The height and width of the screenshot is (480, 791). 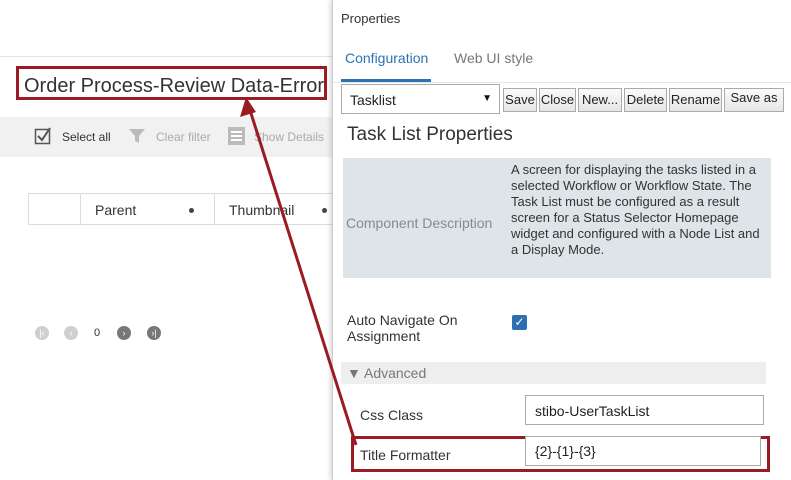 I want to click on rename-button: Rename, so click(x=695, y=100).